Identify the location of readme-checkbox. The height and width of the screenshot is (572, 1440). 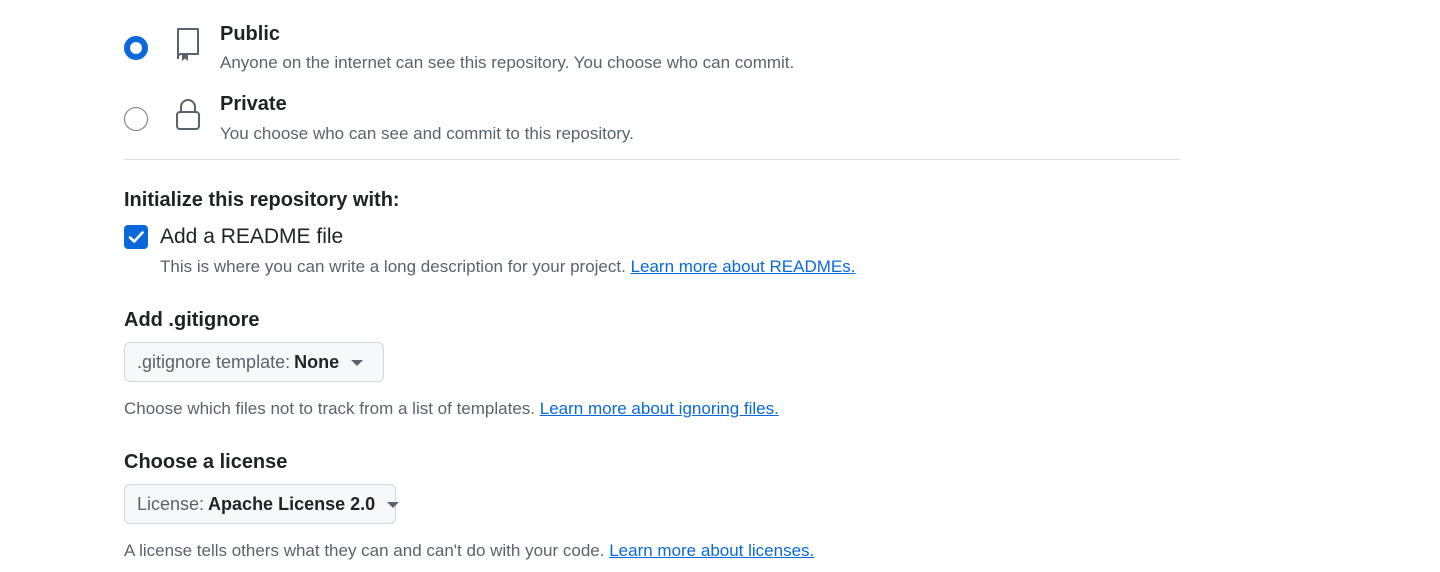
(136, 237).